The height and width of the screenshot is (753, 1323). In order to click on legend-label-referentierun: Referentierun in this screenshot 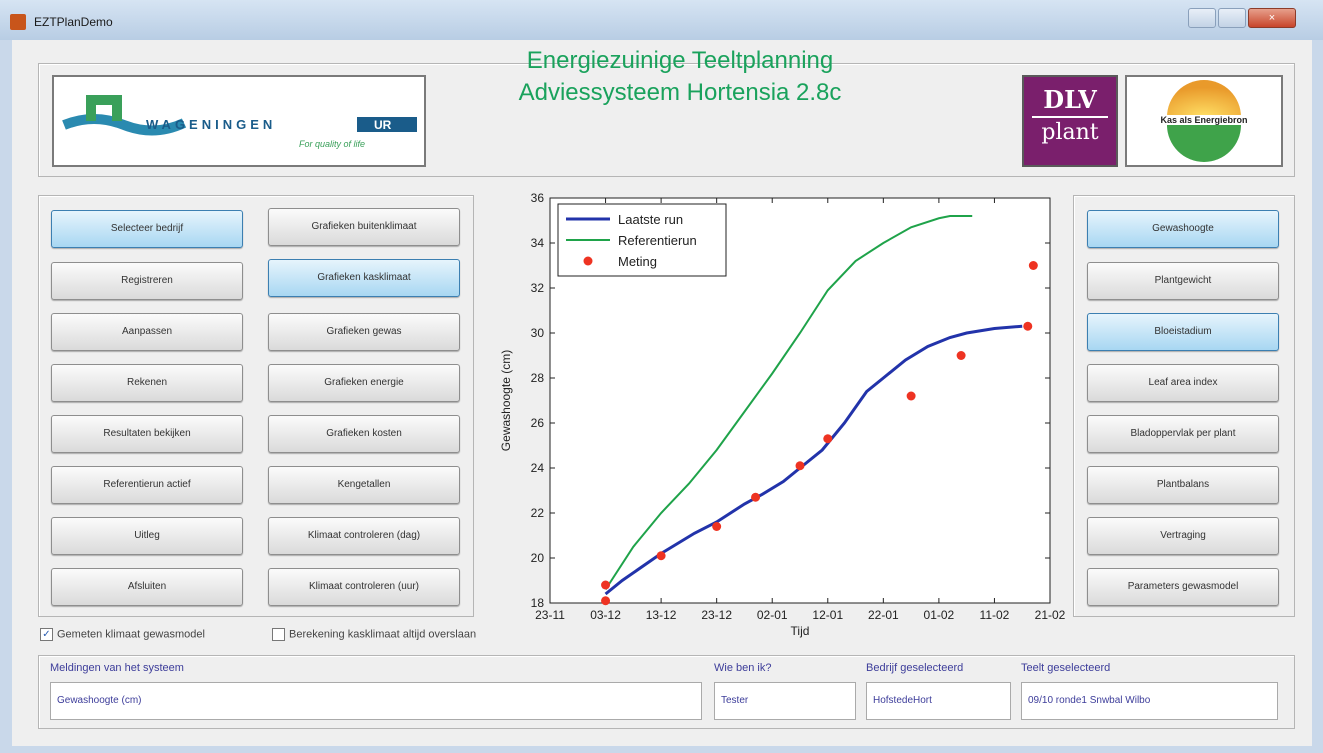, I will do `click(657, 240)`.